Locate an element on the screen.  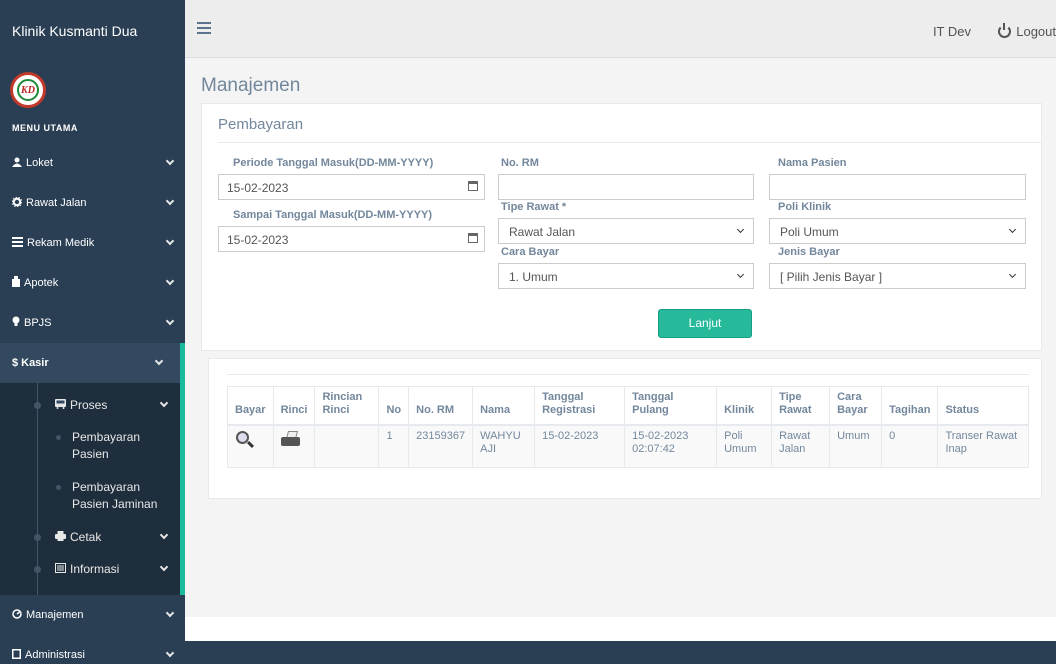
jenis-bayar-value: [ Pilih Jenis Bayar ] is located at coordinates (831, 277).